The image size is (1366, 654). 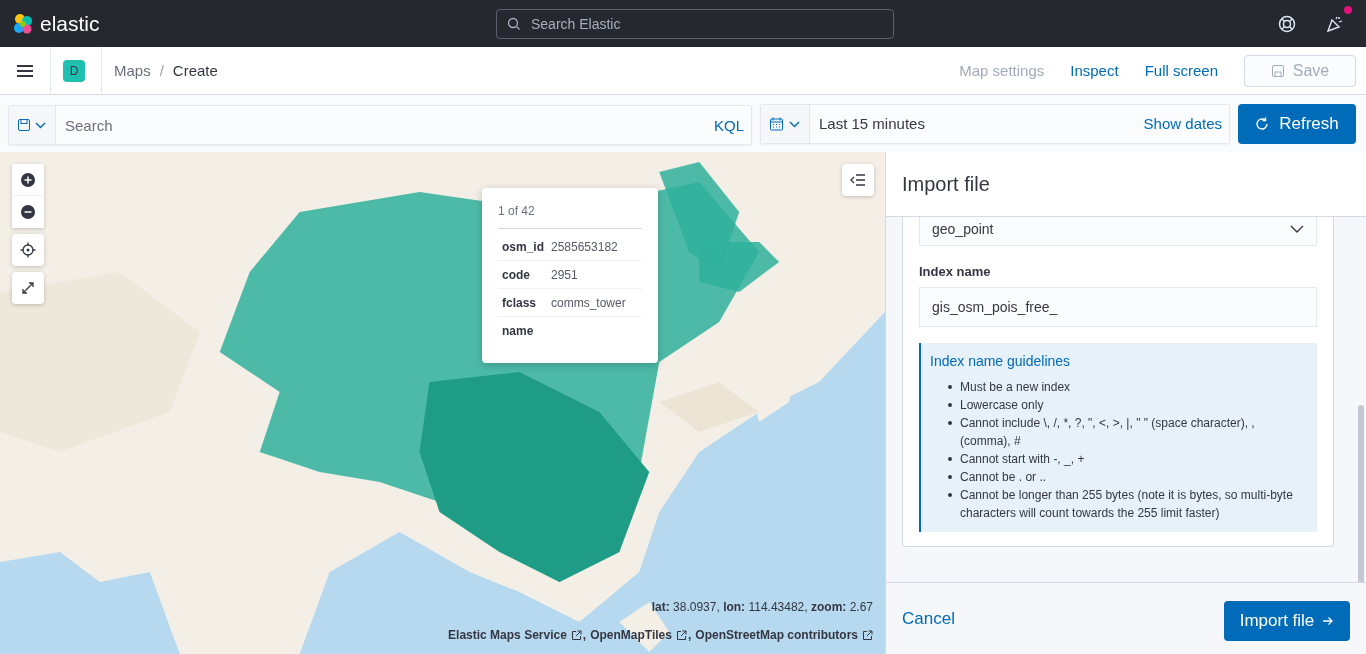 I want to click on field-label: Index name, so click(x=955, y=271).